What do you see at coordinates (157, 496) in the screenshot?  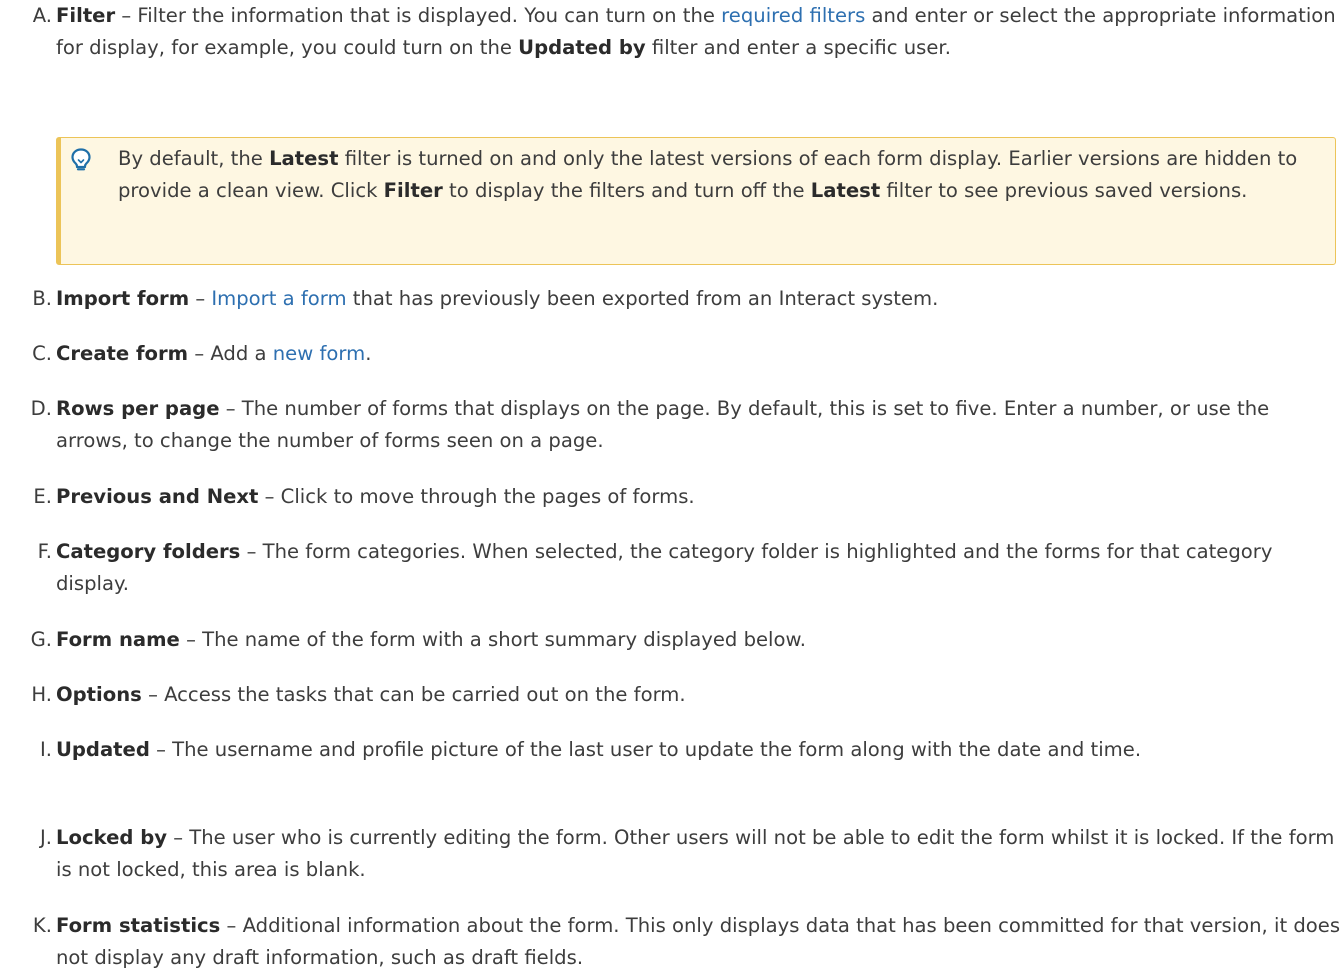 I see `item-term: Previous and Next` at bounding box center [157, 496].